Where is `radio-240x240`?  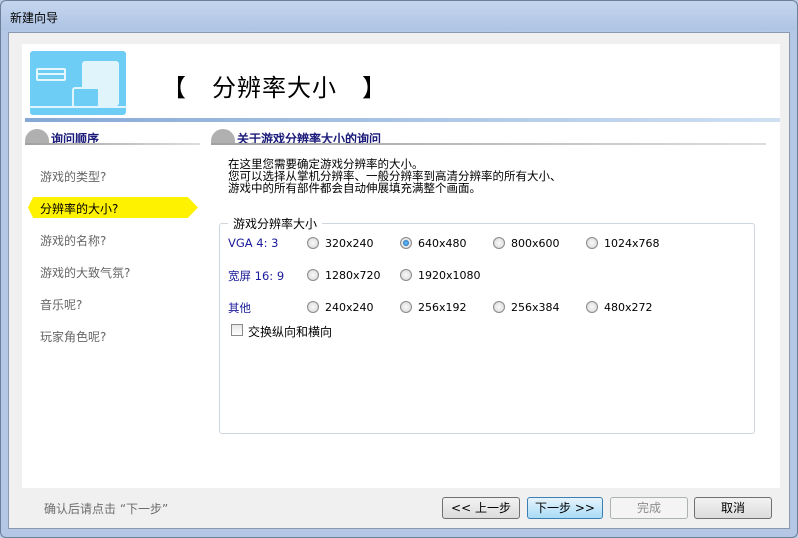 radio-240x240 is located at coordinates (313, 307).